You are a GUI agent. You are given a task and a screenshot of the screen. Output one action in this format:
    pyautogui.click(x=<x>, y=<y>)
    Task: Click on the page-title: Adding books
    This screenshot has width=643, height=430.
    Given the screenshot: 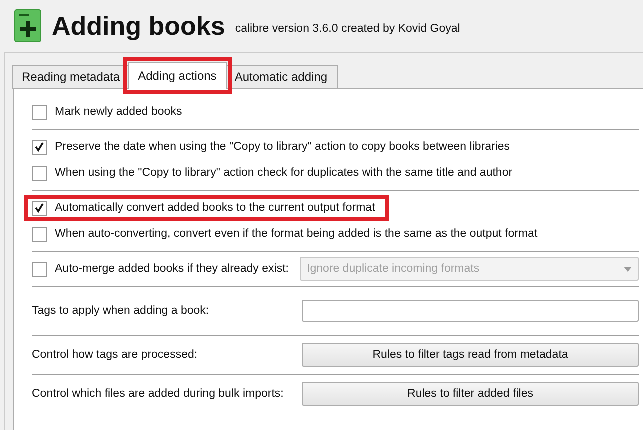 What is the action you would take?
    pyautogui.click(x=139, y=26)
    